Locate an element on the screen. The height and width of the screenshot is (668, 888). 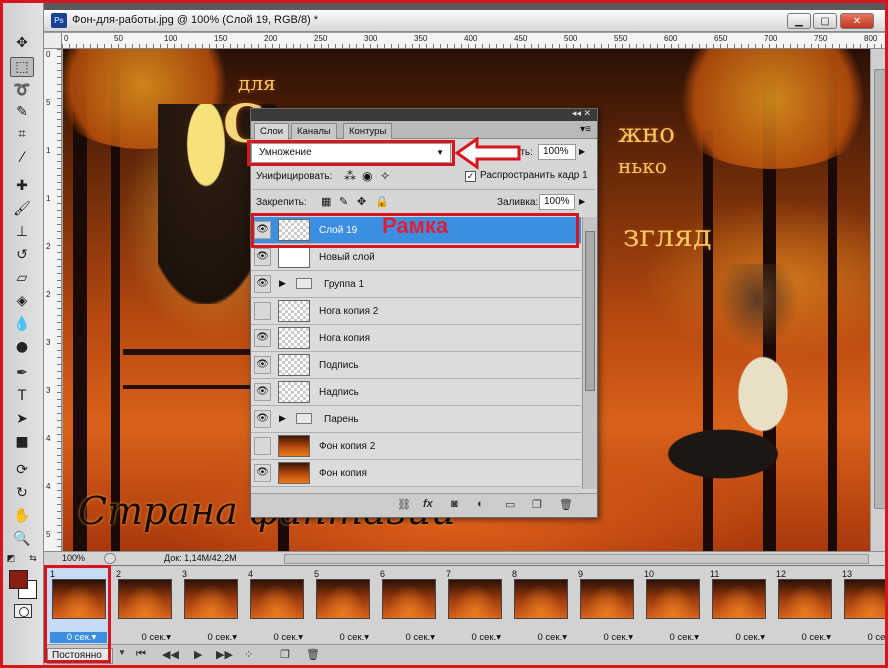
next-frame-icon: ▶▶ is located at coordinates (224, 654).